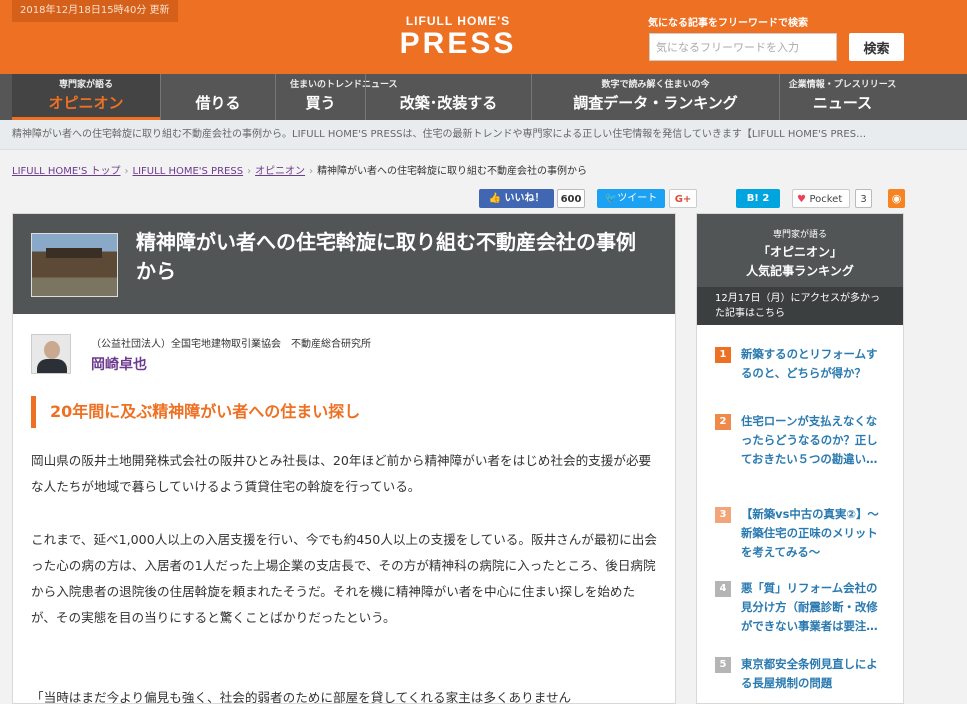 The image size is (967, 704). What do you see at coordinates (800, 271) in the screenshot?
I see `sidebar-subtitle: 人気記事ランキング` at bounding box center [800, 271].